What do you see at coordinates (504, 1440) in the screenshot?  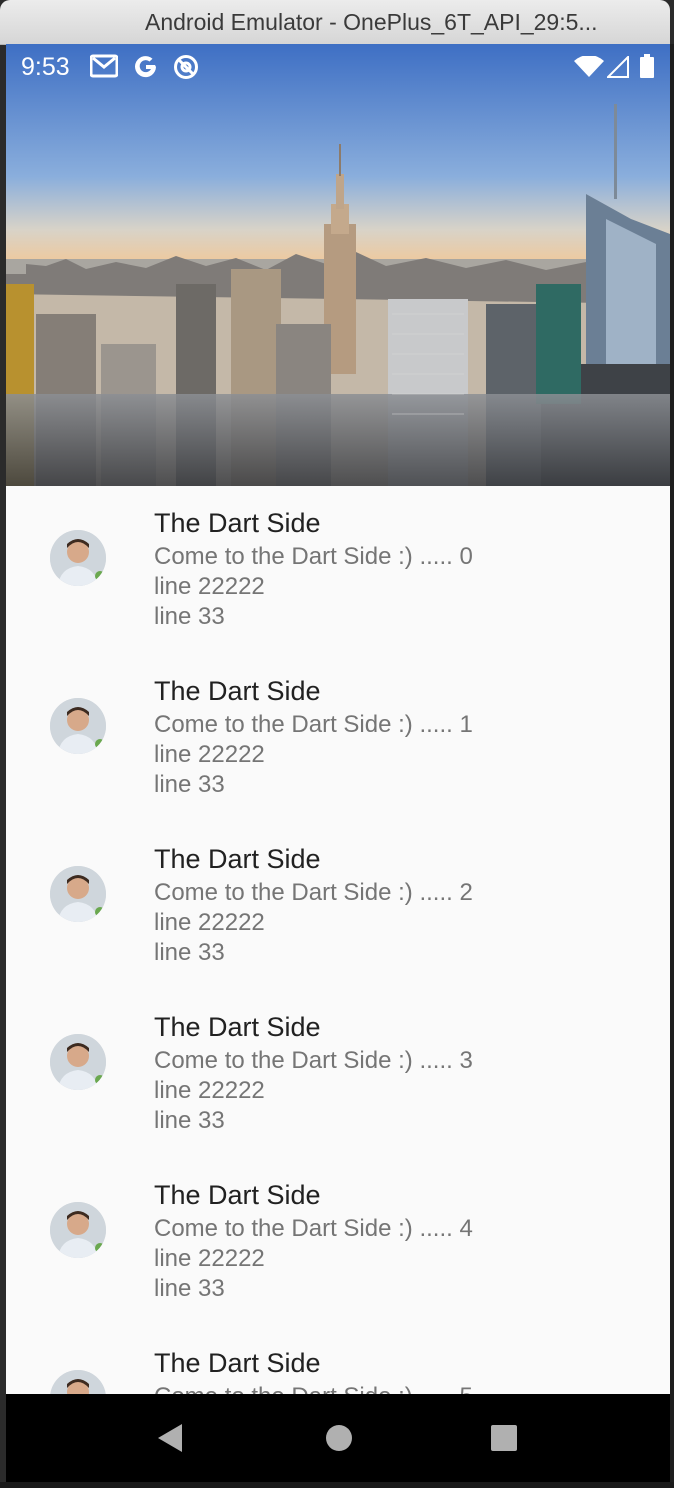 I see `recents-icon` at bounding box center [504, 1440].